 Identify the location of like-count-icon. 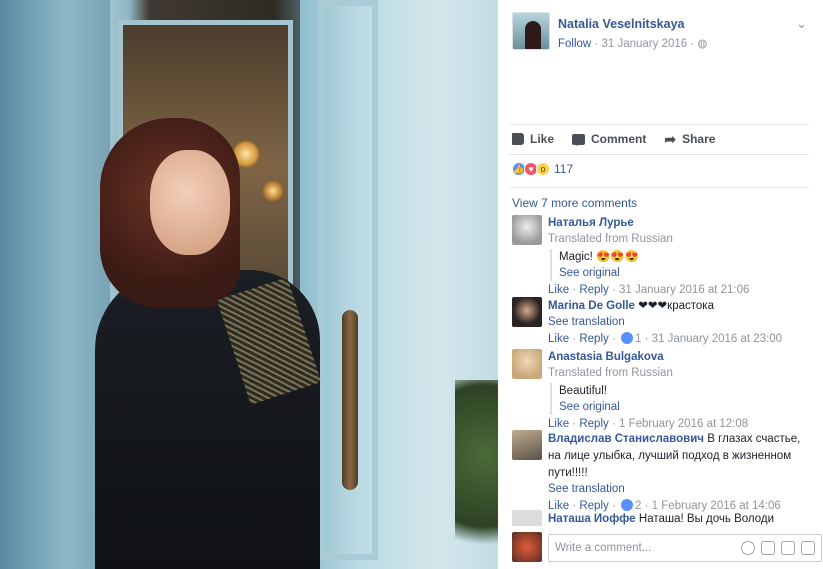
(626, 338).